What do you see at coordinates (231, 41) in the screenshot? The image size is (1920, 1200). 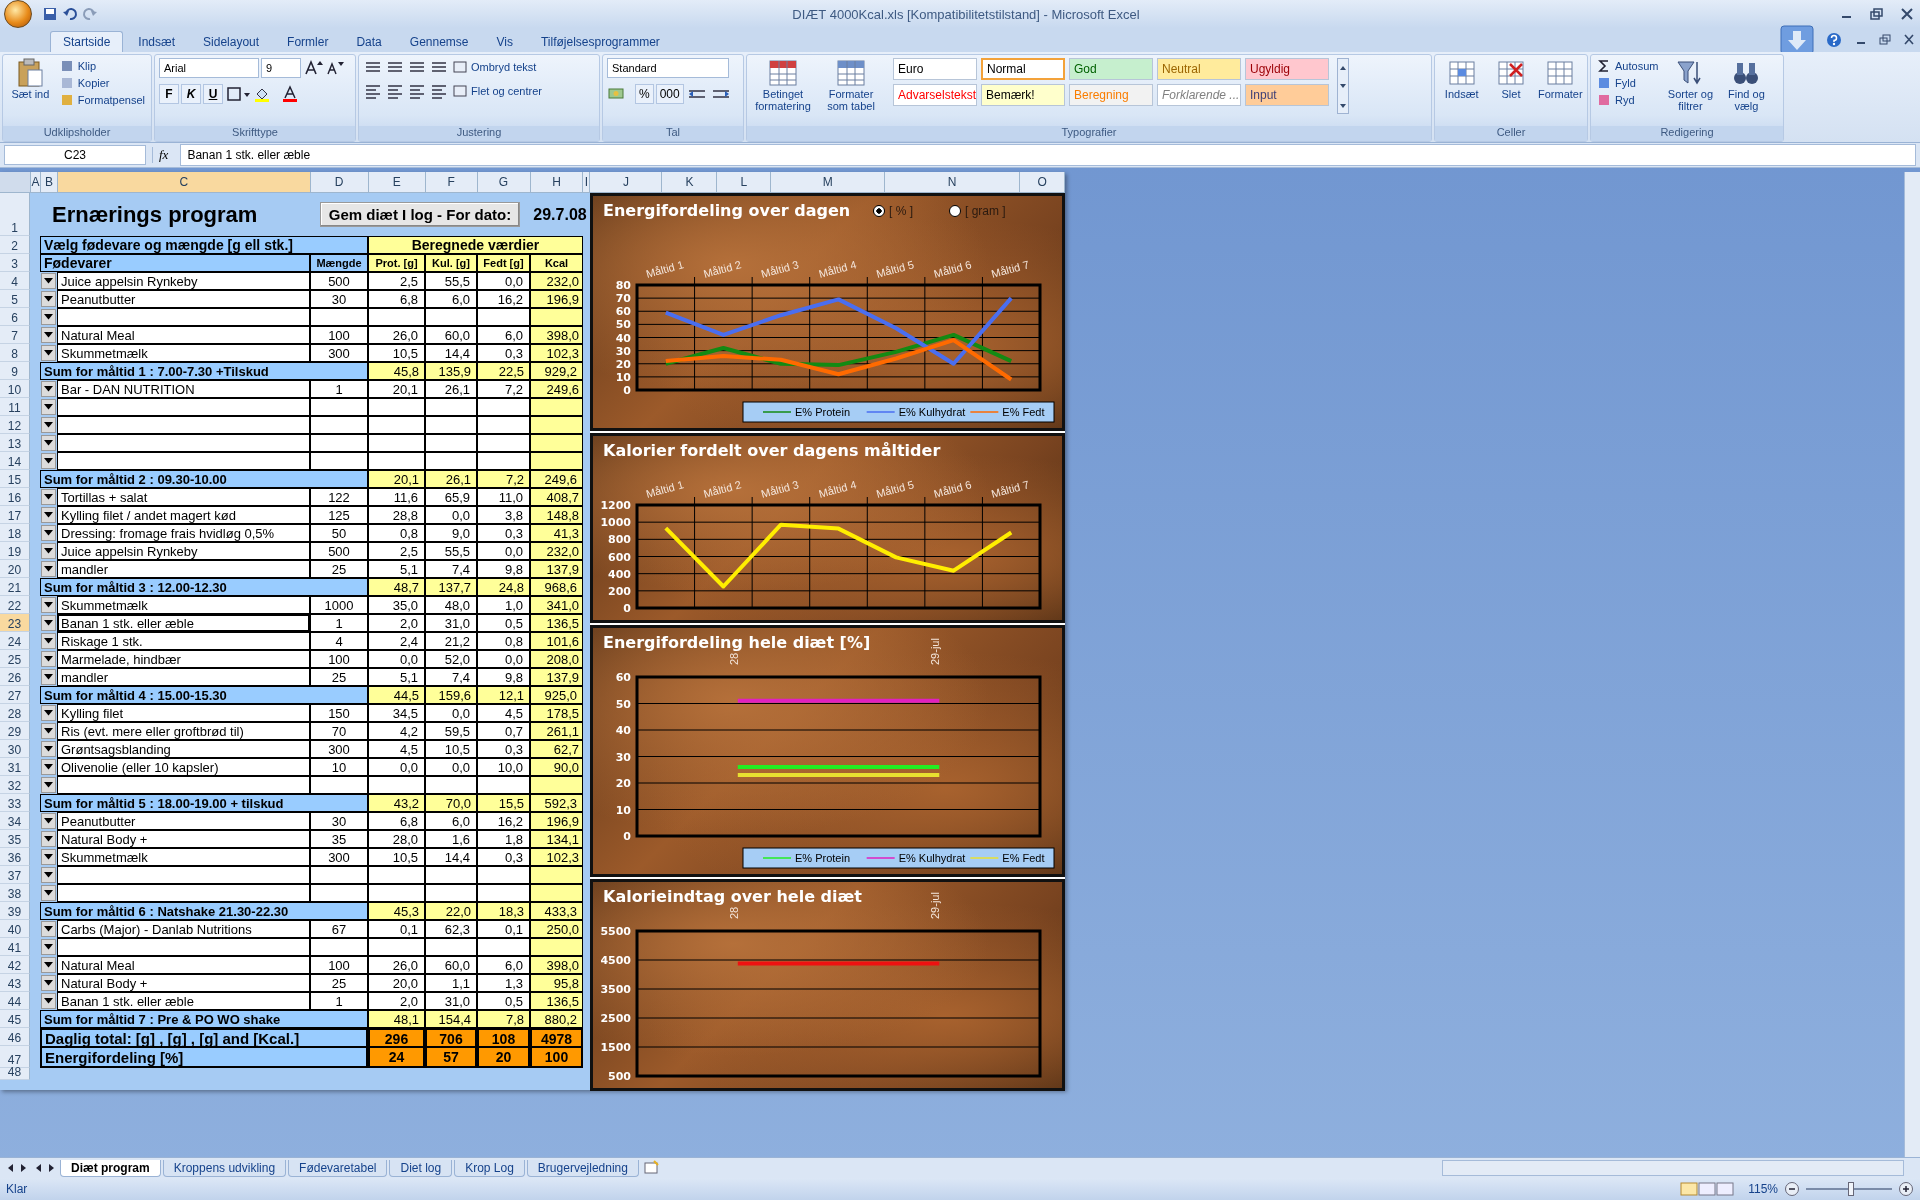 I see `ribbon-tab: Sidelayout` at bounding box center [231, 41].